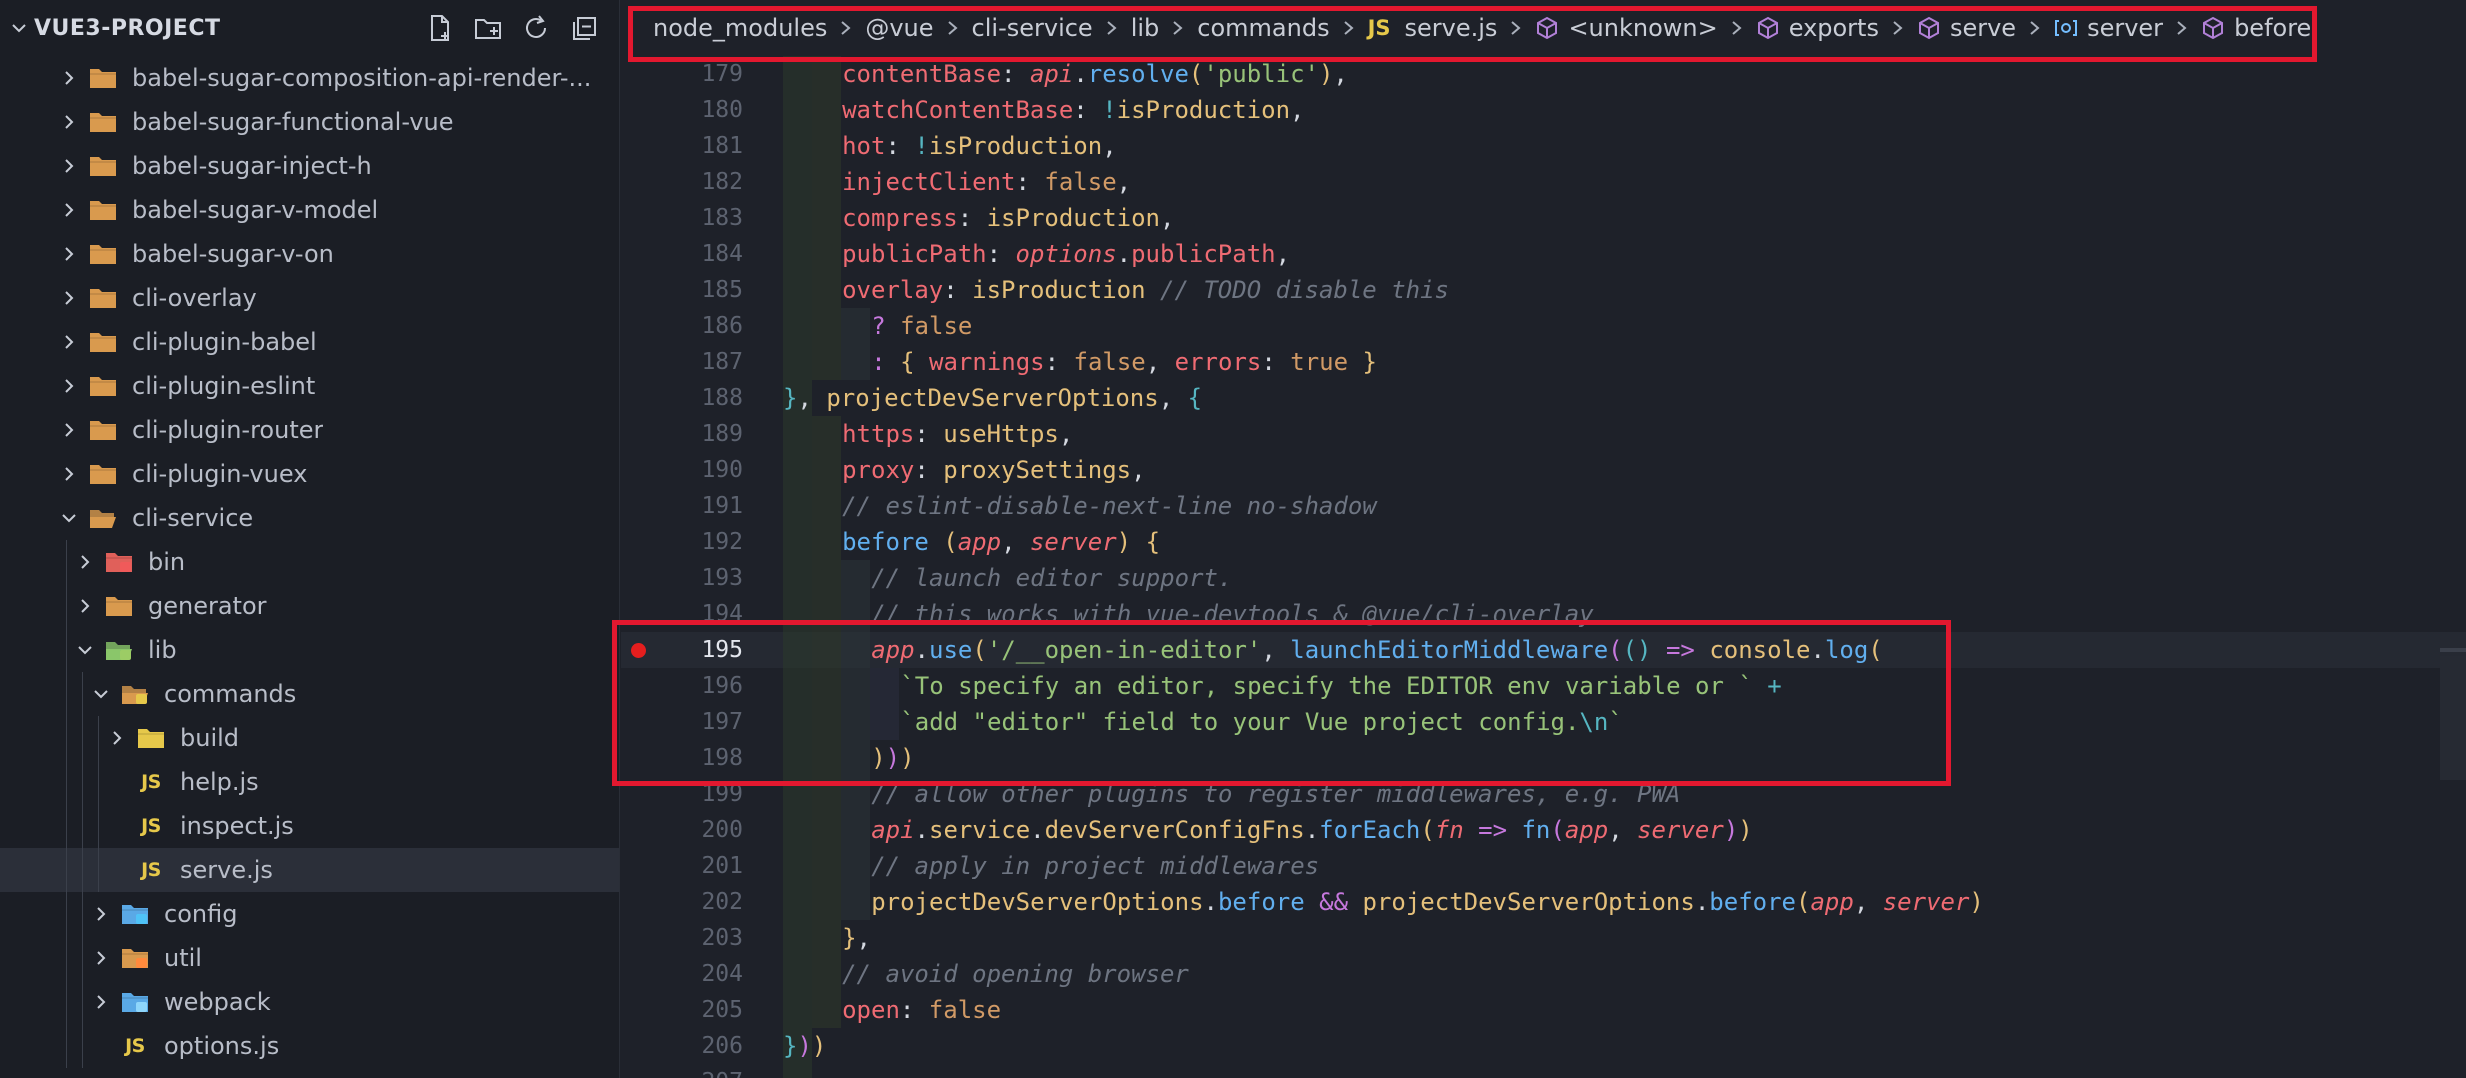 Image resolution: width=2466 pixels, height=1078 pixels. What do you see at coordinates (309, 738) in the screenshot?
I see `folder-item: build` at bounding box center [309, 738].